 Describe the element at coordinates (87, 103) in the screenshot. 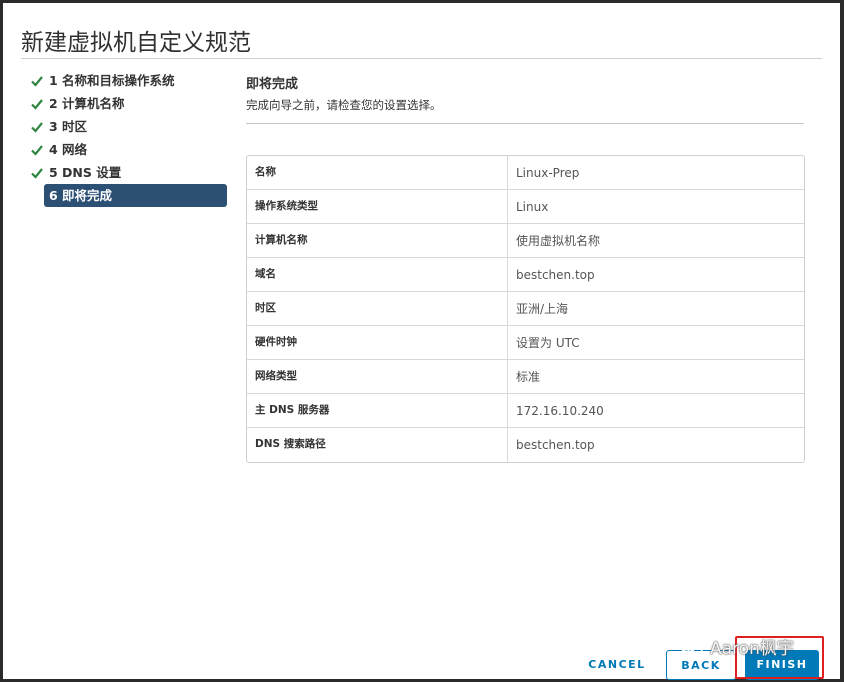

I see `step-label: 2 计算机名称` at that location.